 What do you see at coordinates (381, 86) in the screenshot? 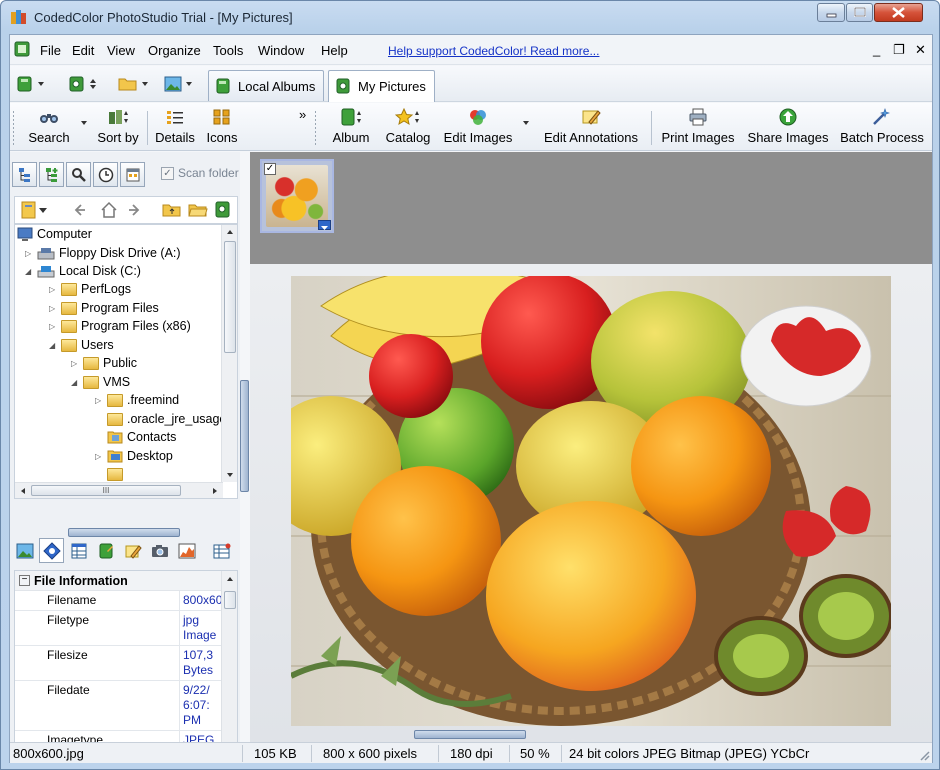
I see `tab-my-pictures: My Pictures` at bounding box center [381, 86].